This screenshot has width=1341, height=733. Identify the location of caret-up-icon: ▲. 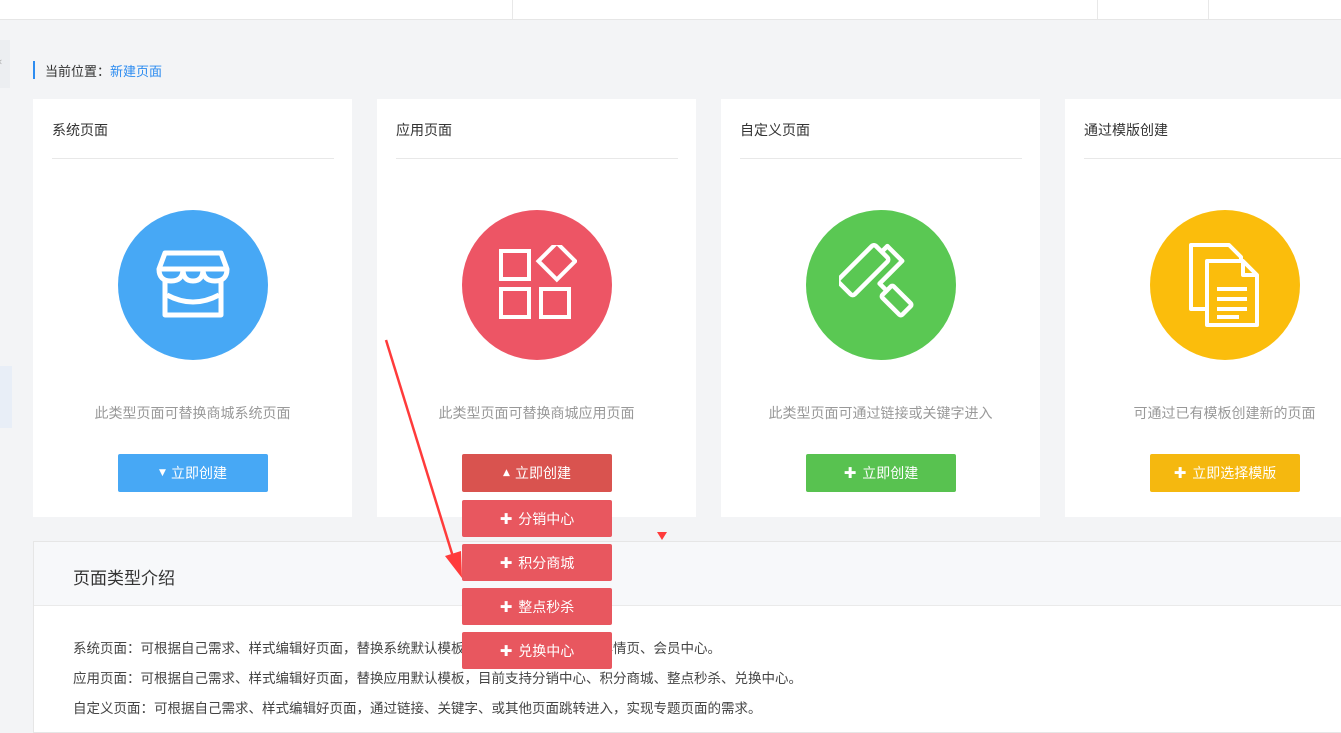
(506, 473).